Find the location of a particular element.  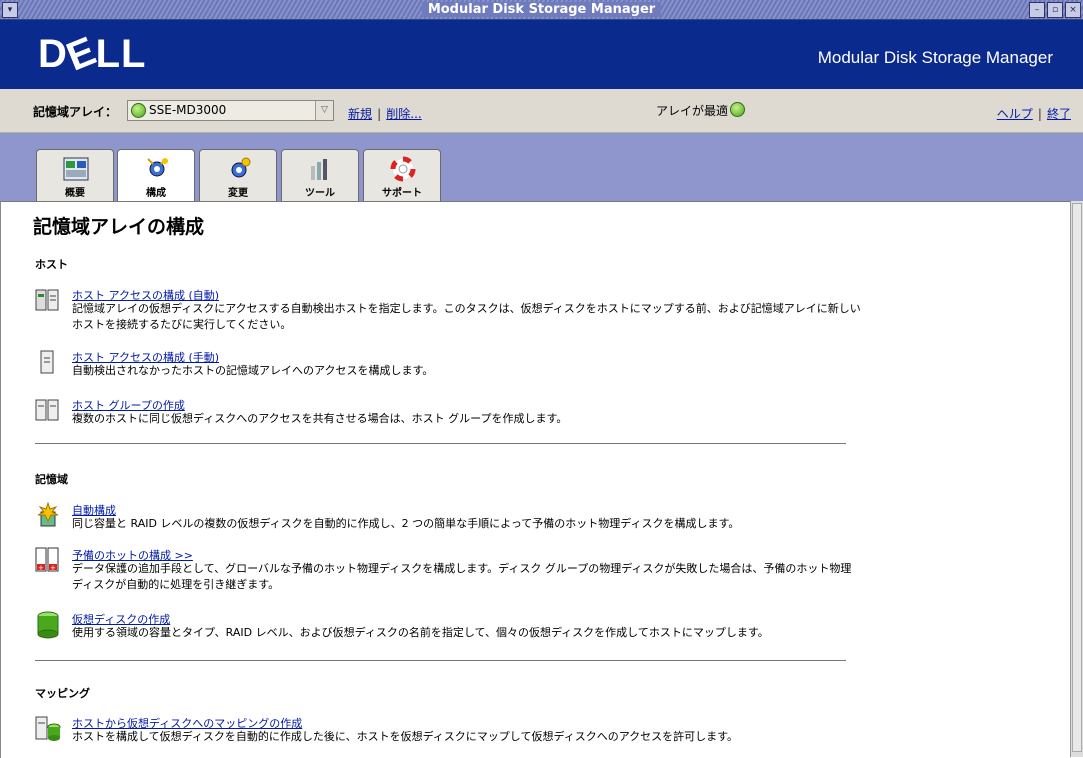

tab-summary: 概要 is located at coordinates (75, 175).